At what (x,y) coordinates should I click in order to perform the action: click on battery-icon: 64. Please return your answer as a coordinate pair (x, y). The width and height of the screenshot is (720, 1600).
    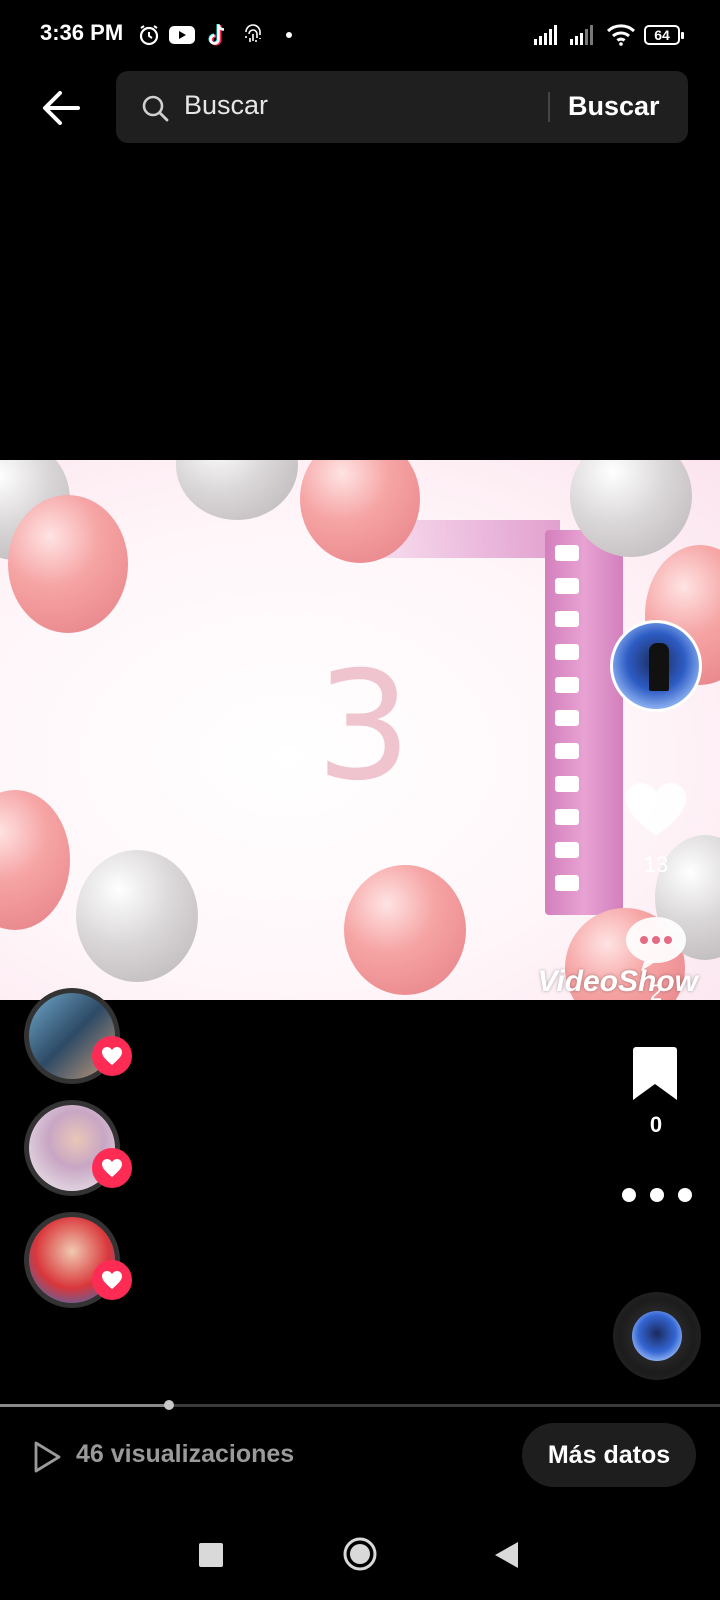
    Looking at the image, I should click on (664, 35).